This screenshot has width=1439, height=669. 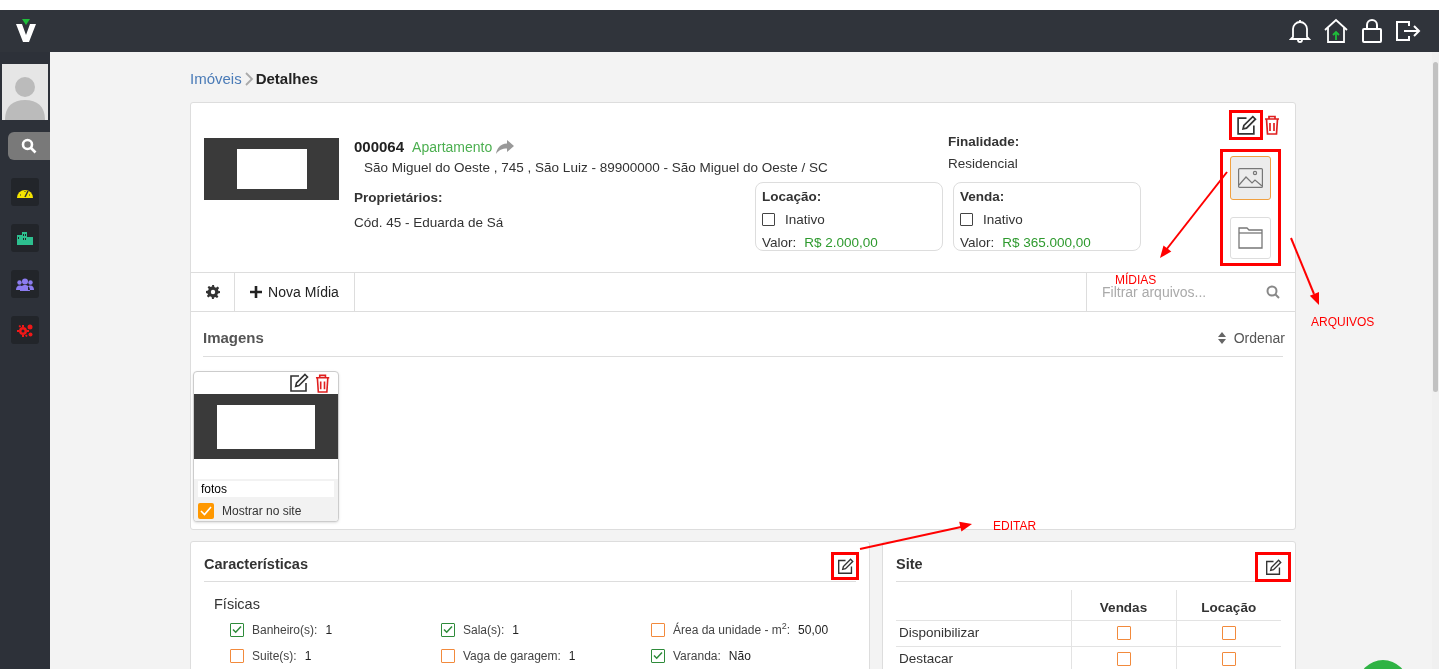 What do you see at coordinates (983, 197) in the screenshot?
I see `deal-title: Venda:` at bounding box center [983, 197].